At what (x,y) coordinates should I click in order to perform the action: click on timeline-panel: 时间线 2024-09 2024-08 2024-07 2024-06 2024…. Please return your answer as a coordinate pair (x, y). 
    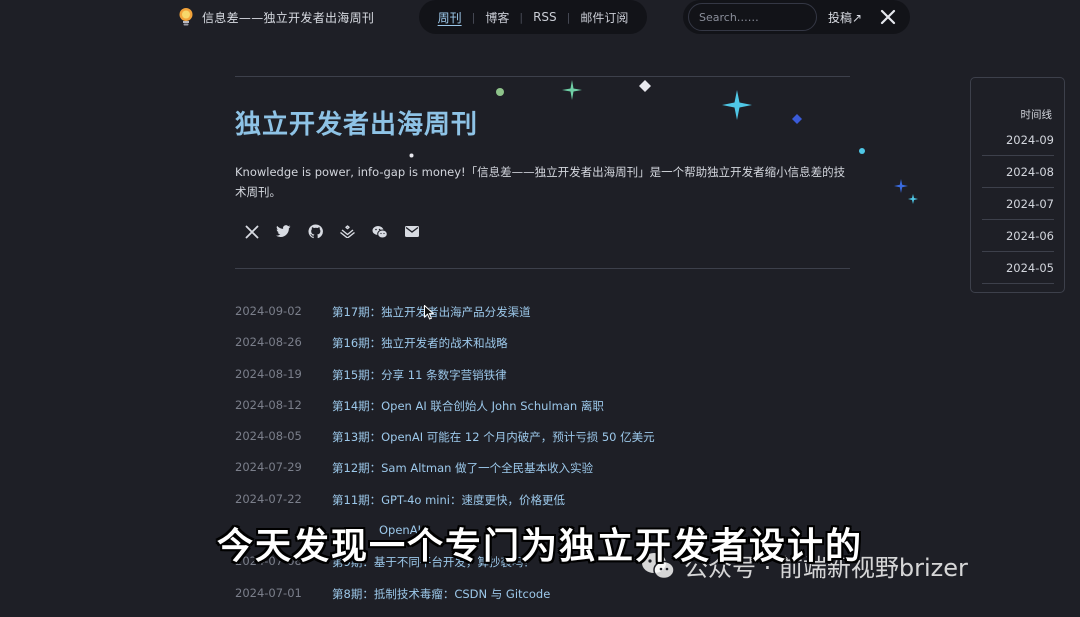
    Looking at the image, I should click on (1017, 185).